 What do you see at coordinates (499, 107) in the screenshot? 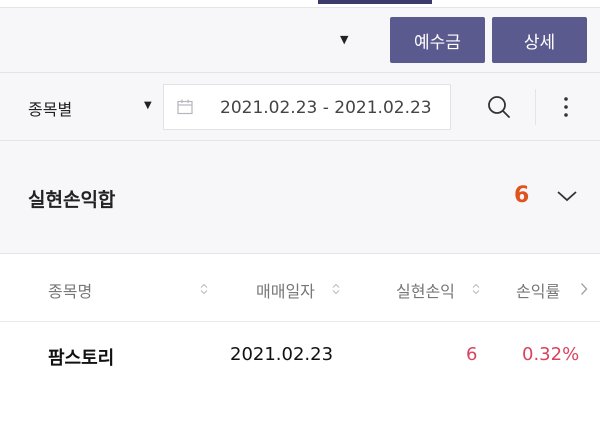
I see `search-icon` at bounding box center [499, 107].